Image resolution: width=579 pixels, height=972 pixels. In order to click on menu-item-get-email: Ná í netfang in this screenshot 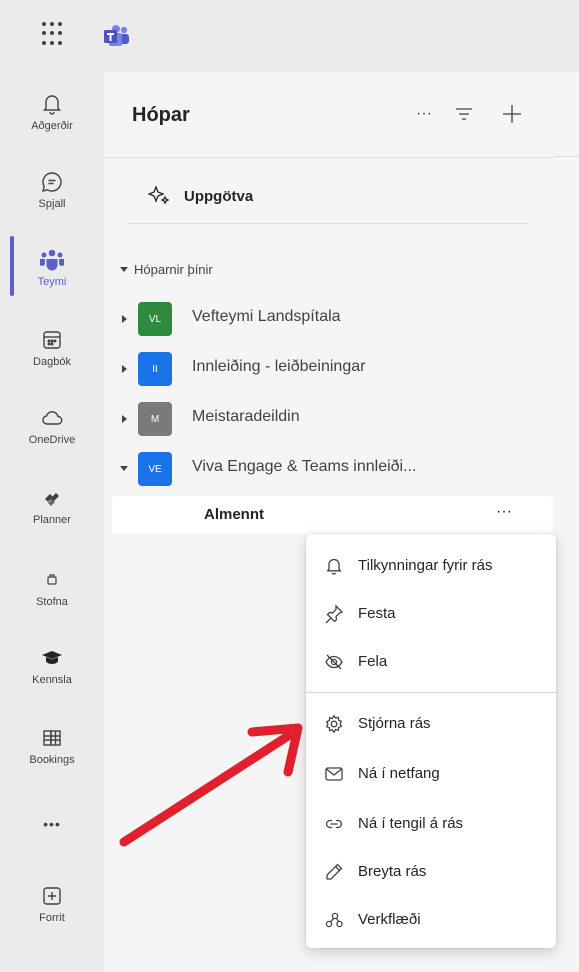, I will do `click(431, 774)`.